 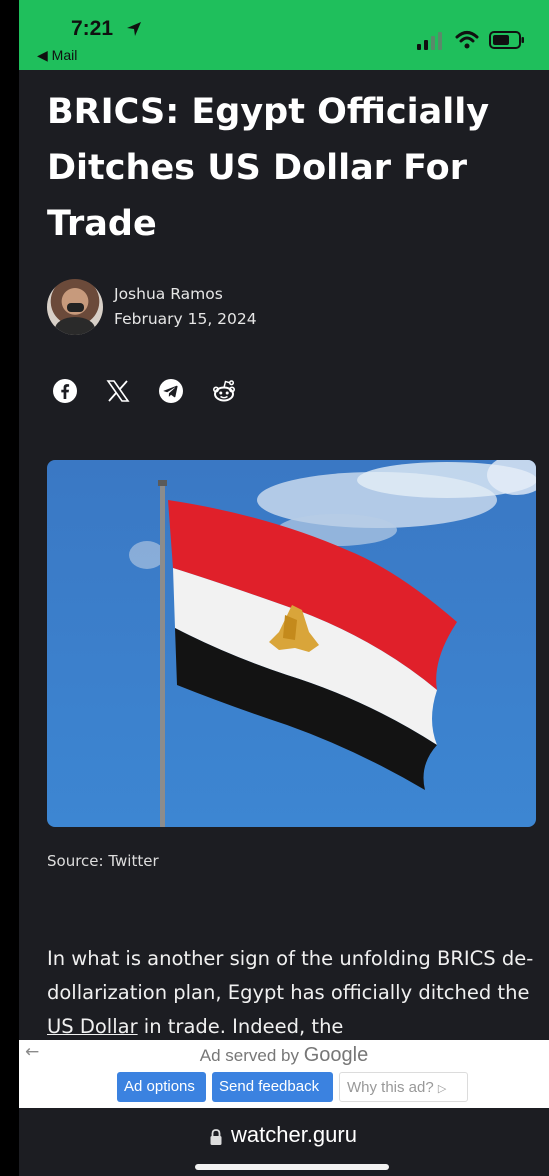 I want to click on status-bar: 7:21 ◀ Mail, so click(x=284, y=35).